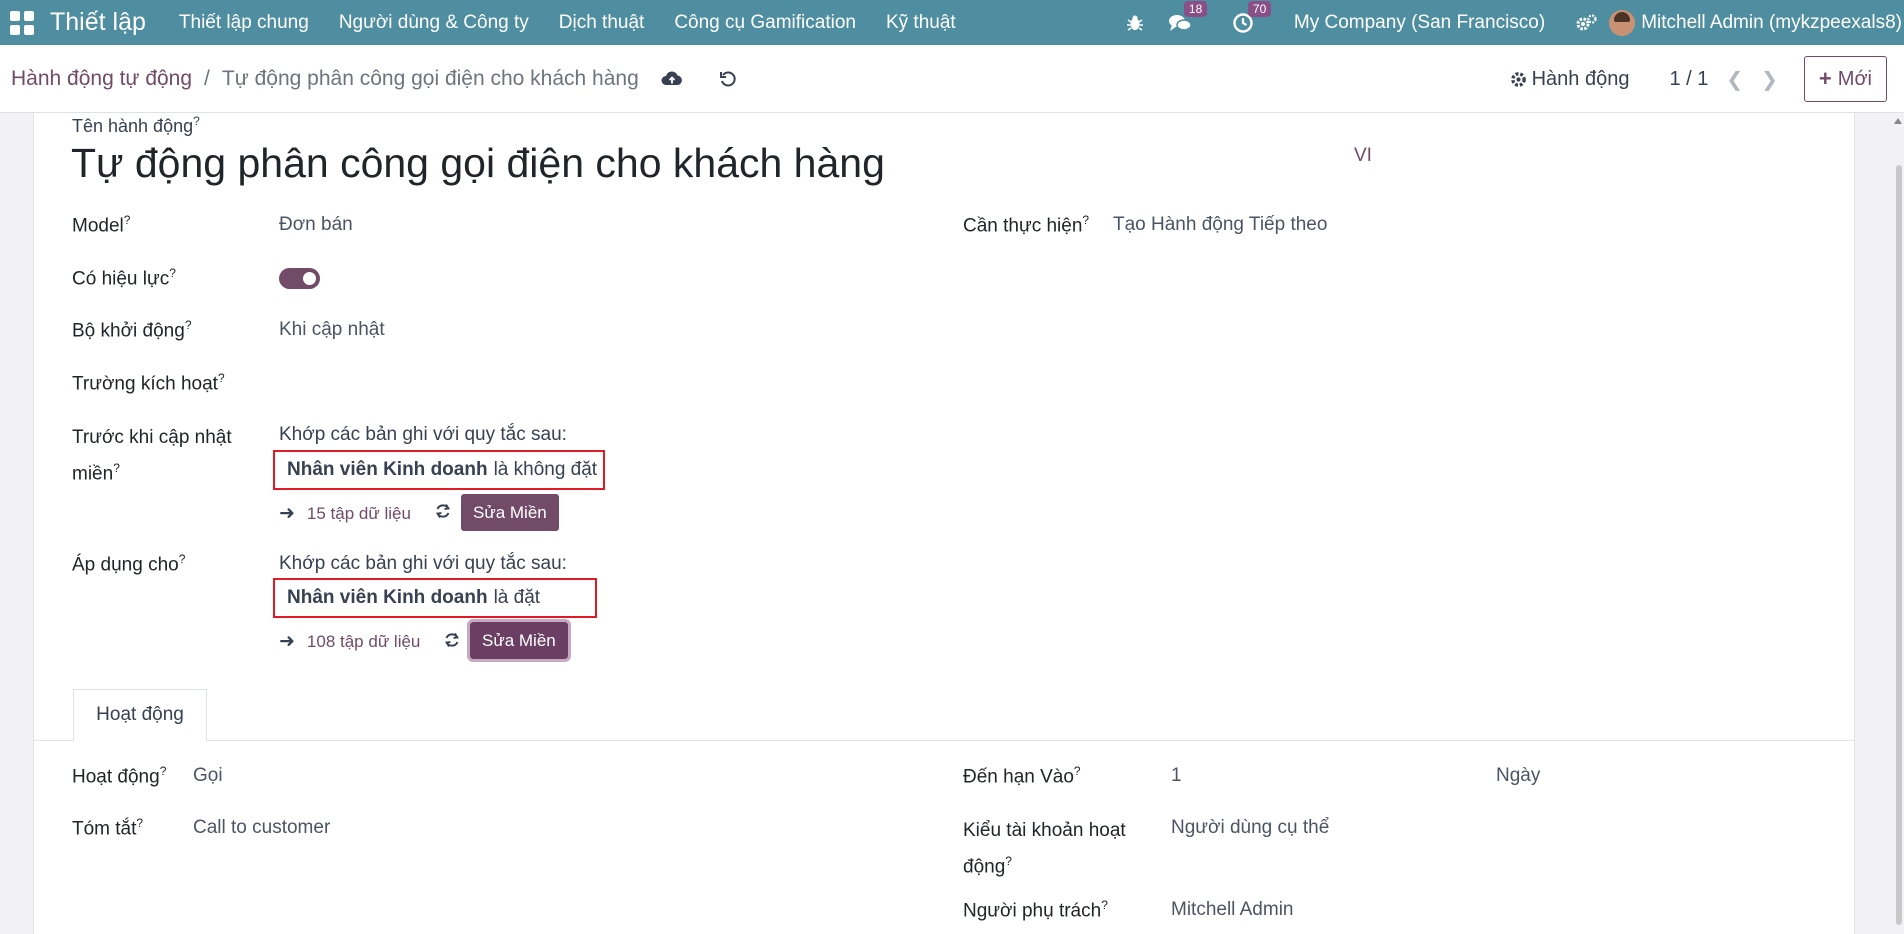 Image resolution: width=1904 pixels, height=934 pixels. I want to click on activity-type-label: Hoạt động?, so click(119, 776).